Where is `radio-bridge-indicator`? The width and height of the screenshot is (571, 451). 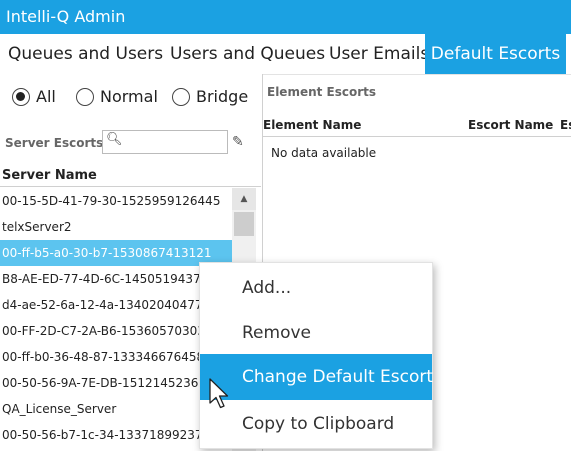 radio-bridge-indicator is located at coordinates (181, 96).